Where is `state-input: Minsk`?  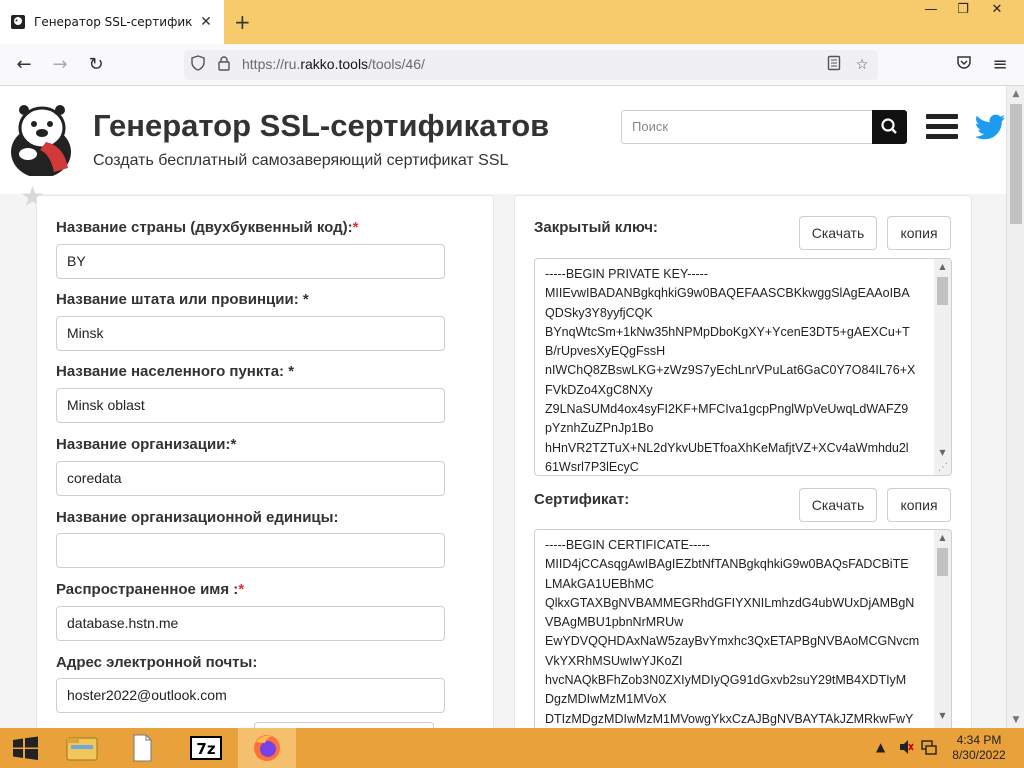
state-input: Minsk is located at coordinates (250, 333).